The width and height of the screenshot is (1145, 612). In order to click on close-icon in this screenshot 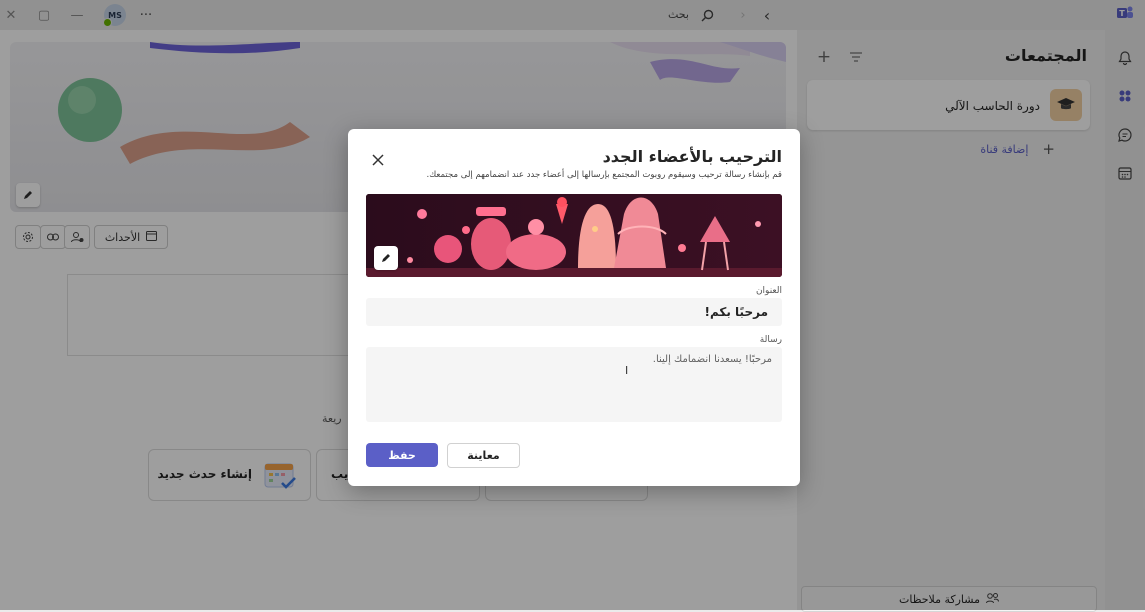, I will do `click(378, 160)`.